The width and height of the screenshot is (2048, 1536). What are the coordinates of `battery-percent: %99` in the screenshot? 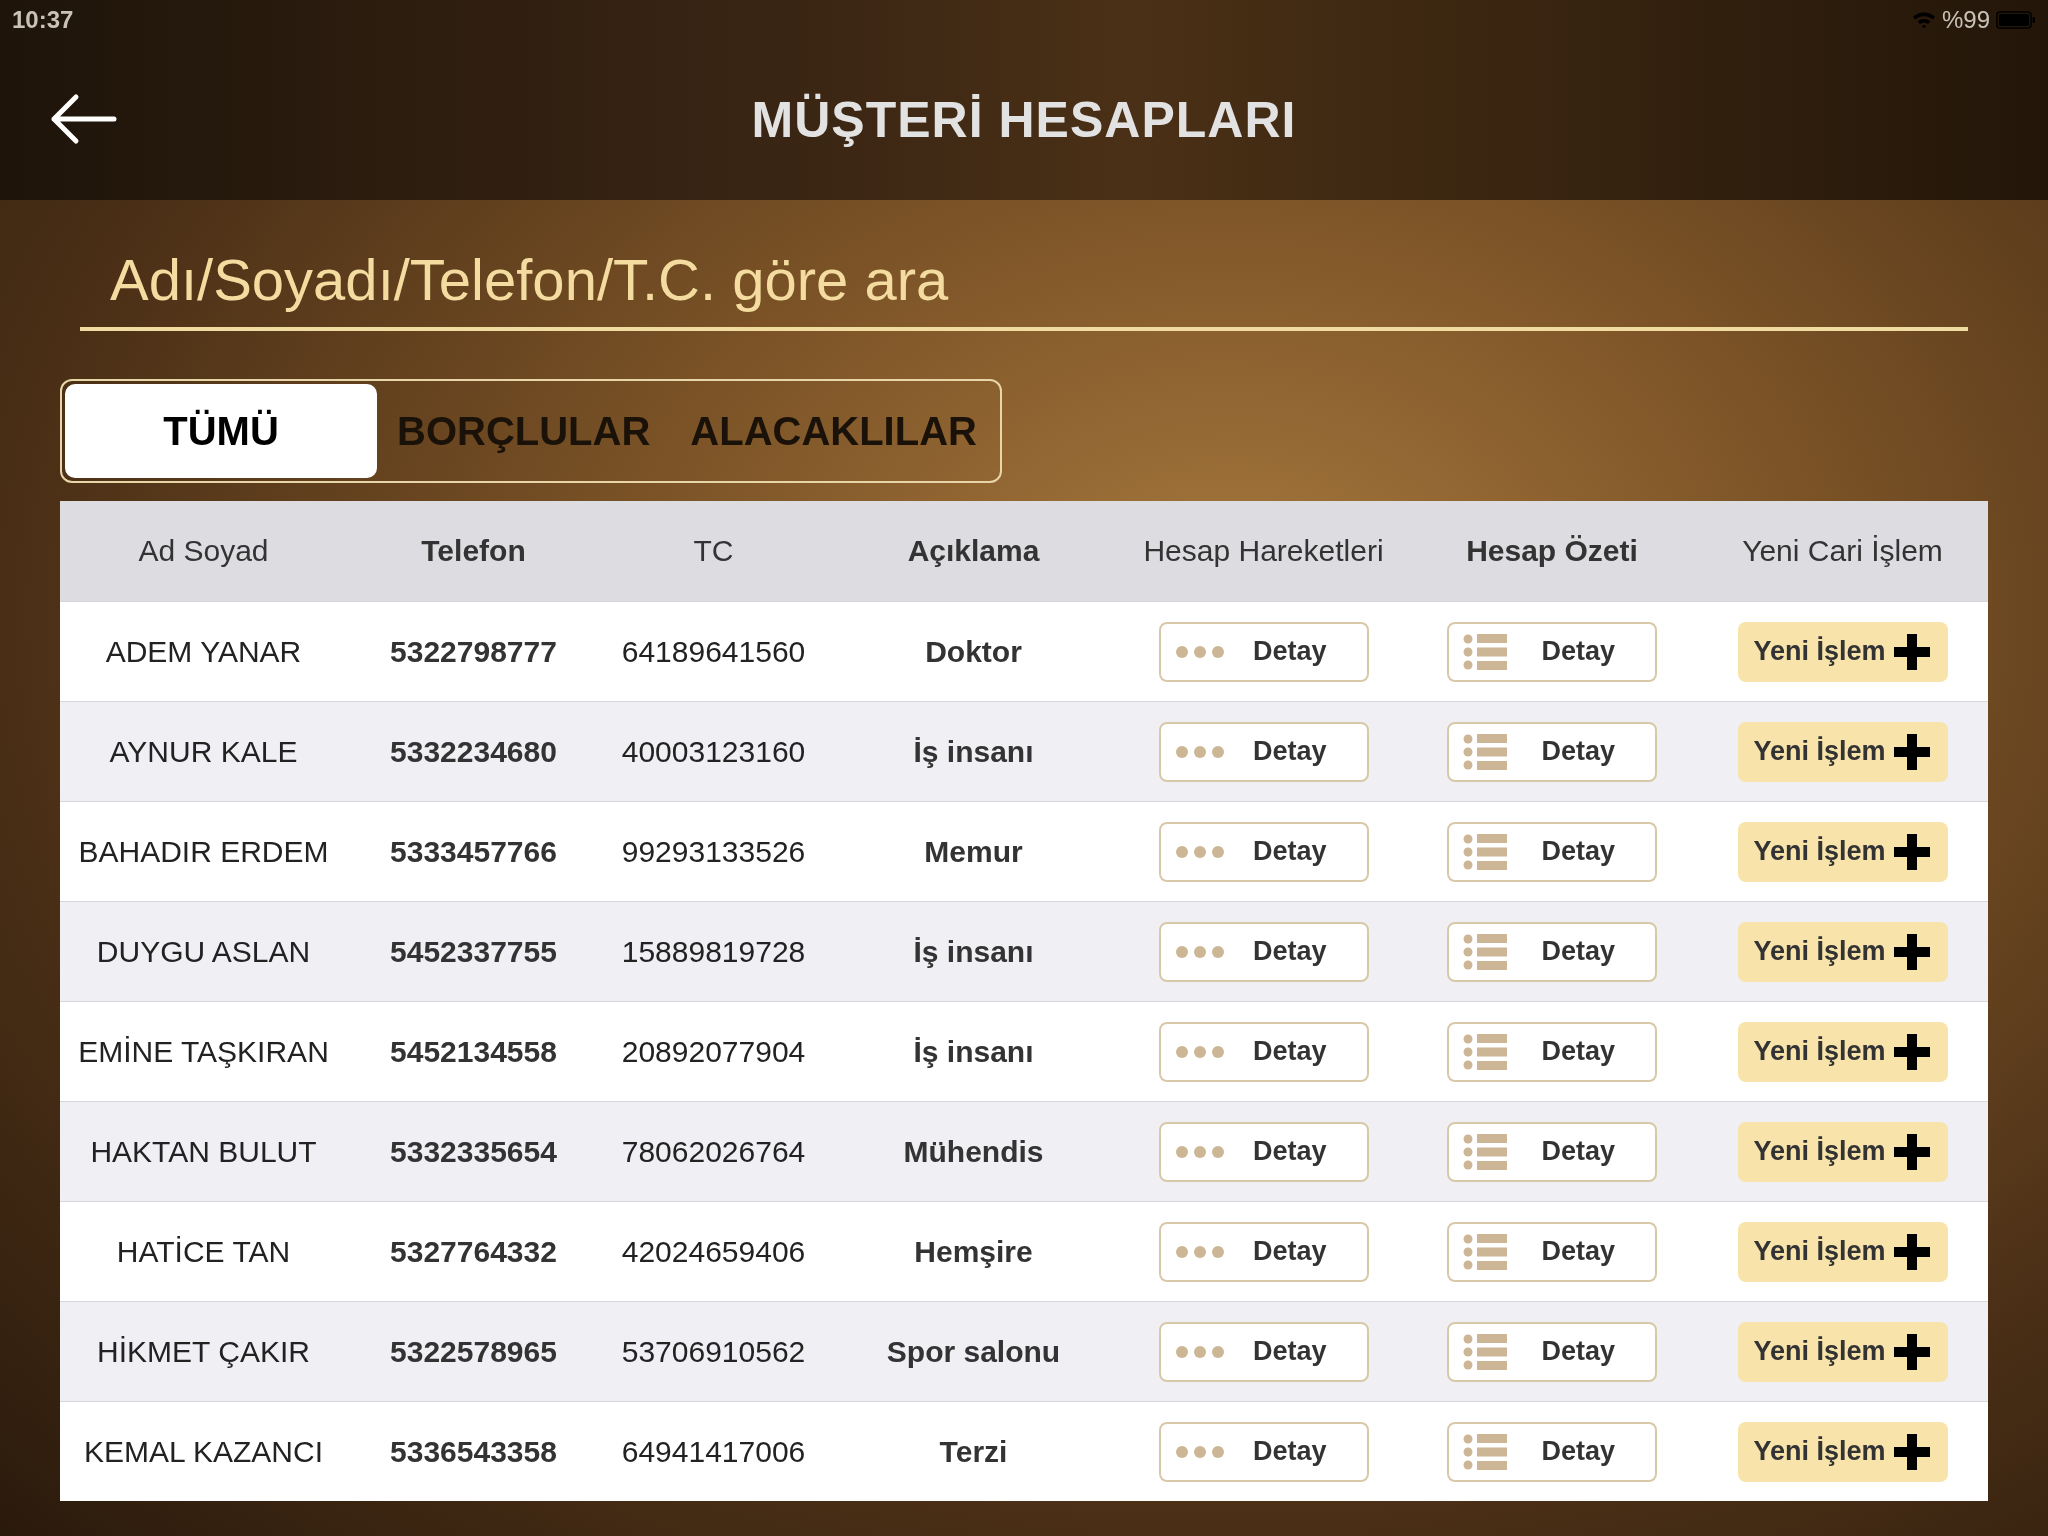 It's located at (1965, 20).